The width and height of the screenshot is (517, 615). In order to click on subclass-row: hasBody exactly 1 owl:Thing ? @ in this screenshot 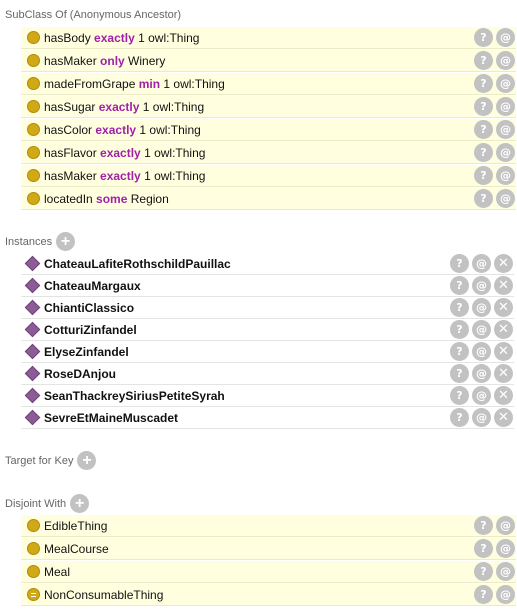, I will do `click(268, 38)`.